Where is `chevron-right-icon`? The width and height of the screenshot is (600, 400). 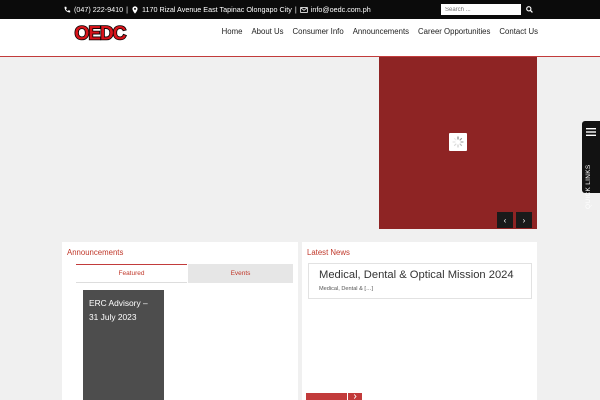
chevron-right-icon is located at coordinates (355, 396).